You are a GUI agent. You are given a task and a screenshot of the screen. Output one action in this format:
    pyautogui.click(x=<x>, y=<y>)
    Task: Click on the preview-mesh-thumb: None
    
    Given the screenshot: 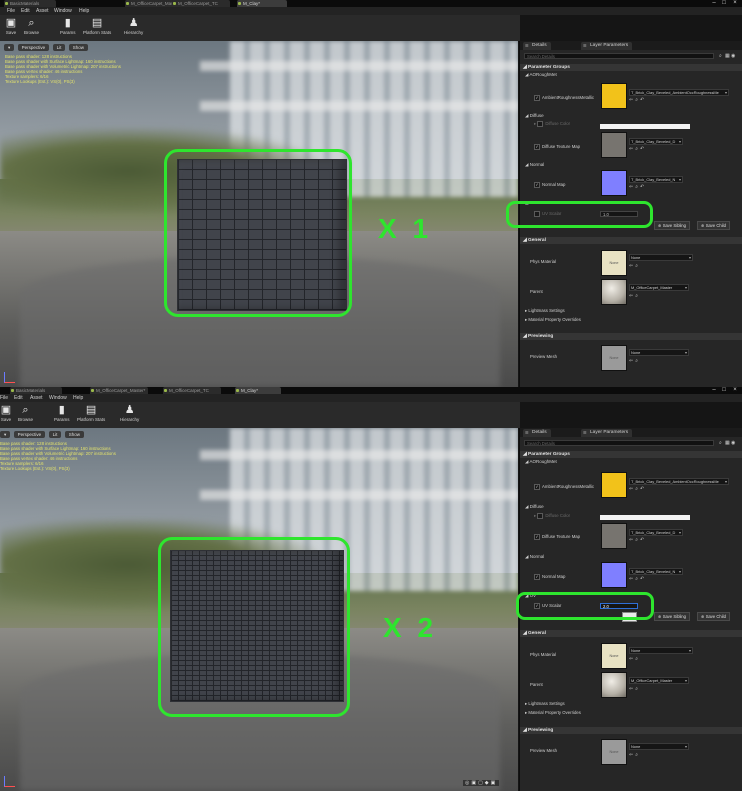 What is the action you would take?
    pyautogui.click(x=614, y=358)
    